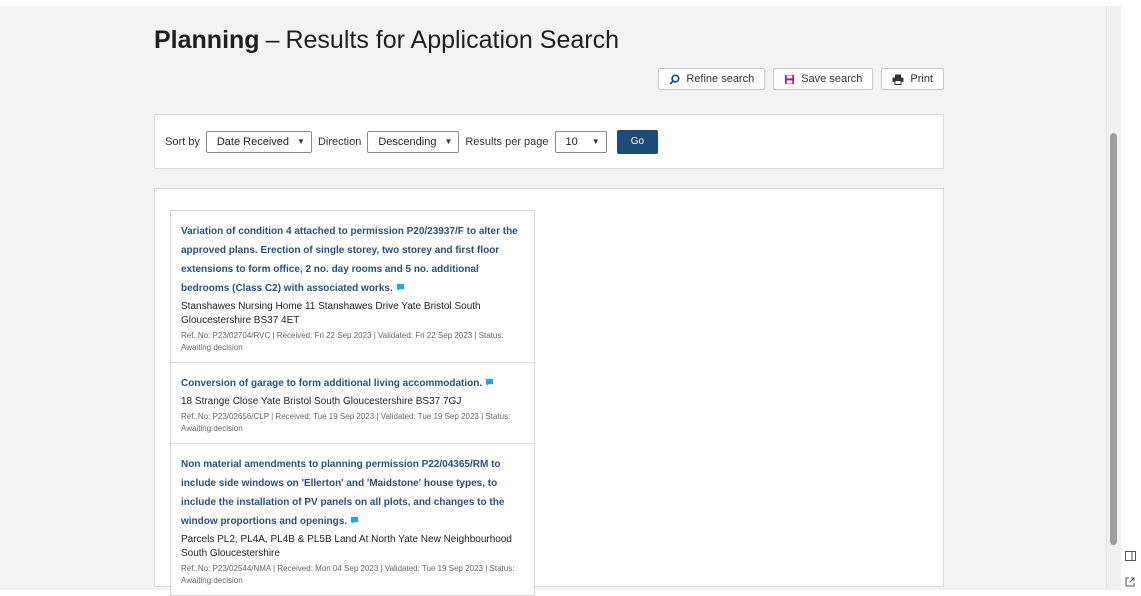 The image size is (1141, 596). What do you see at coordinates (507, 141) in the screenshot?
I see `results-per-page-label: Results per page` at bounding box center [507, 141].